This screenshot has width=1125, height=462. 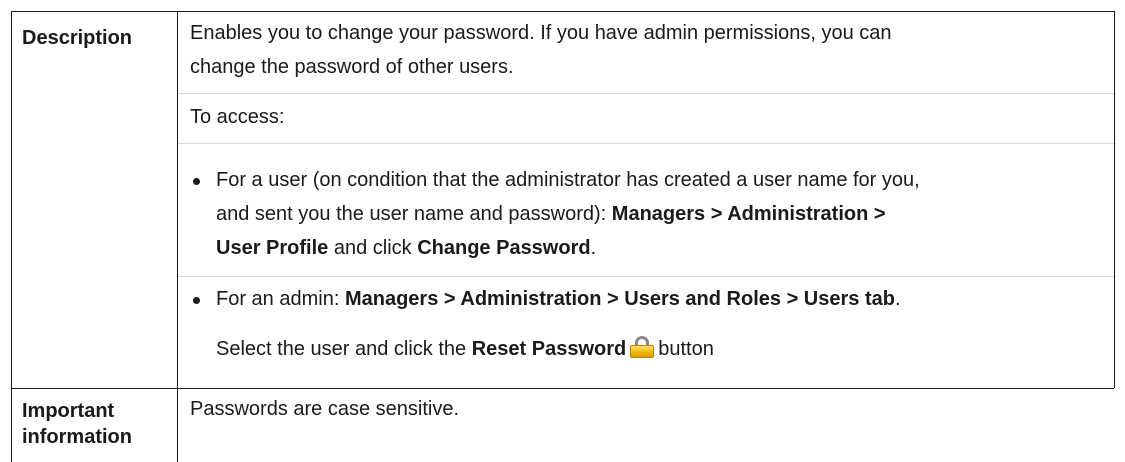 What do you see at coordinates (272, 248) in the screenshot?
I see `menu-path: User Profile` at bounding box center [272, 248].